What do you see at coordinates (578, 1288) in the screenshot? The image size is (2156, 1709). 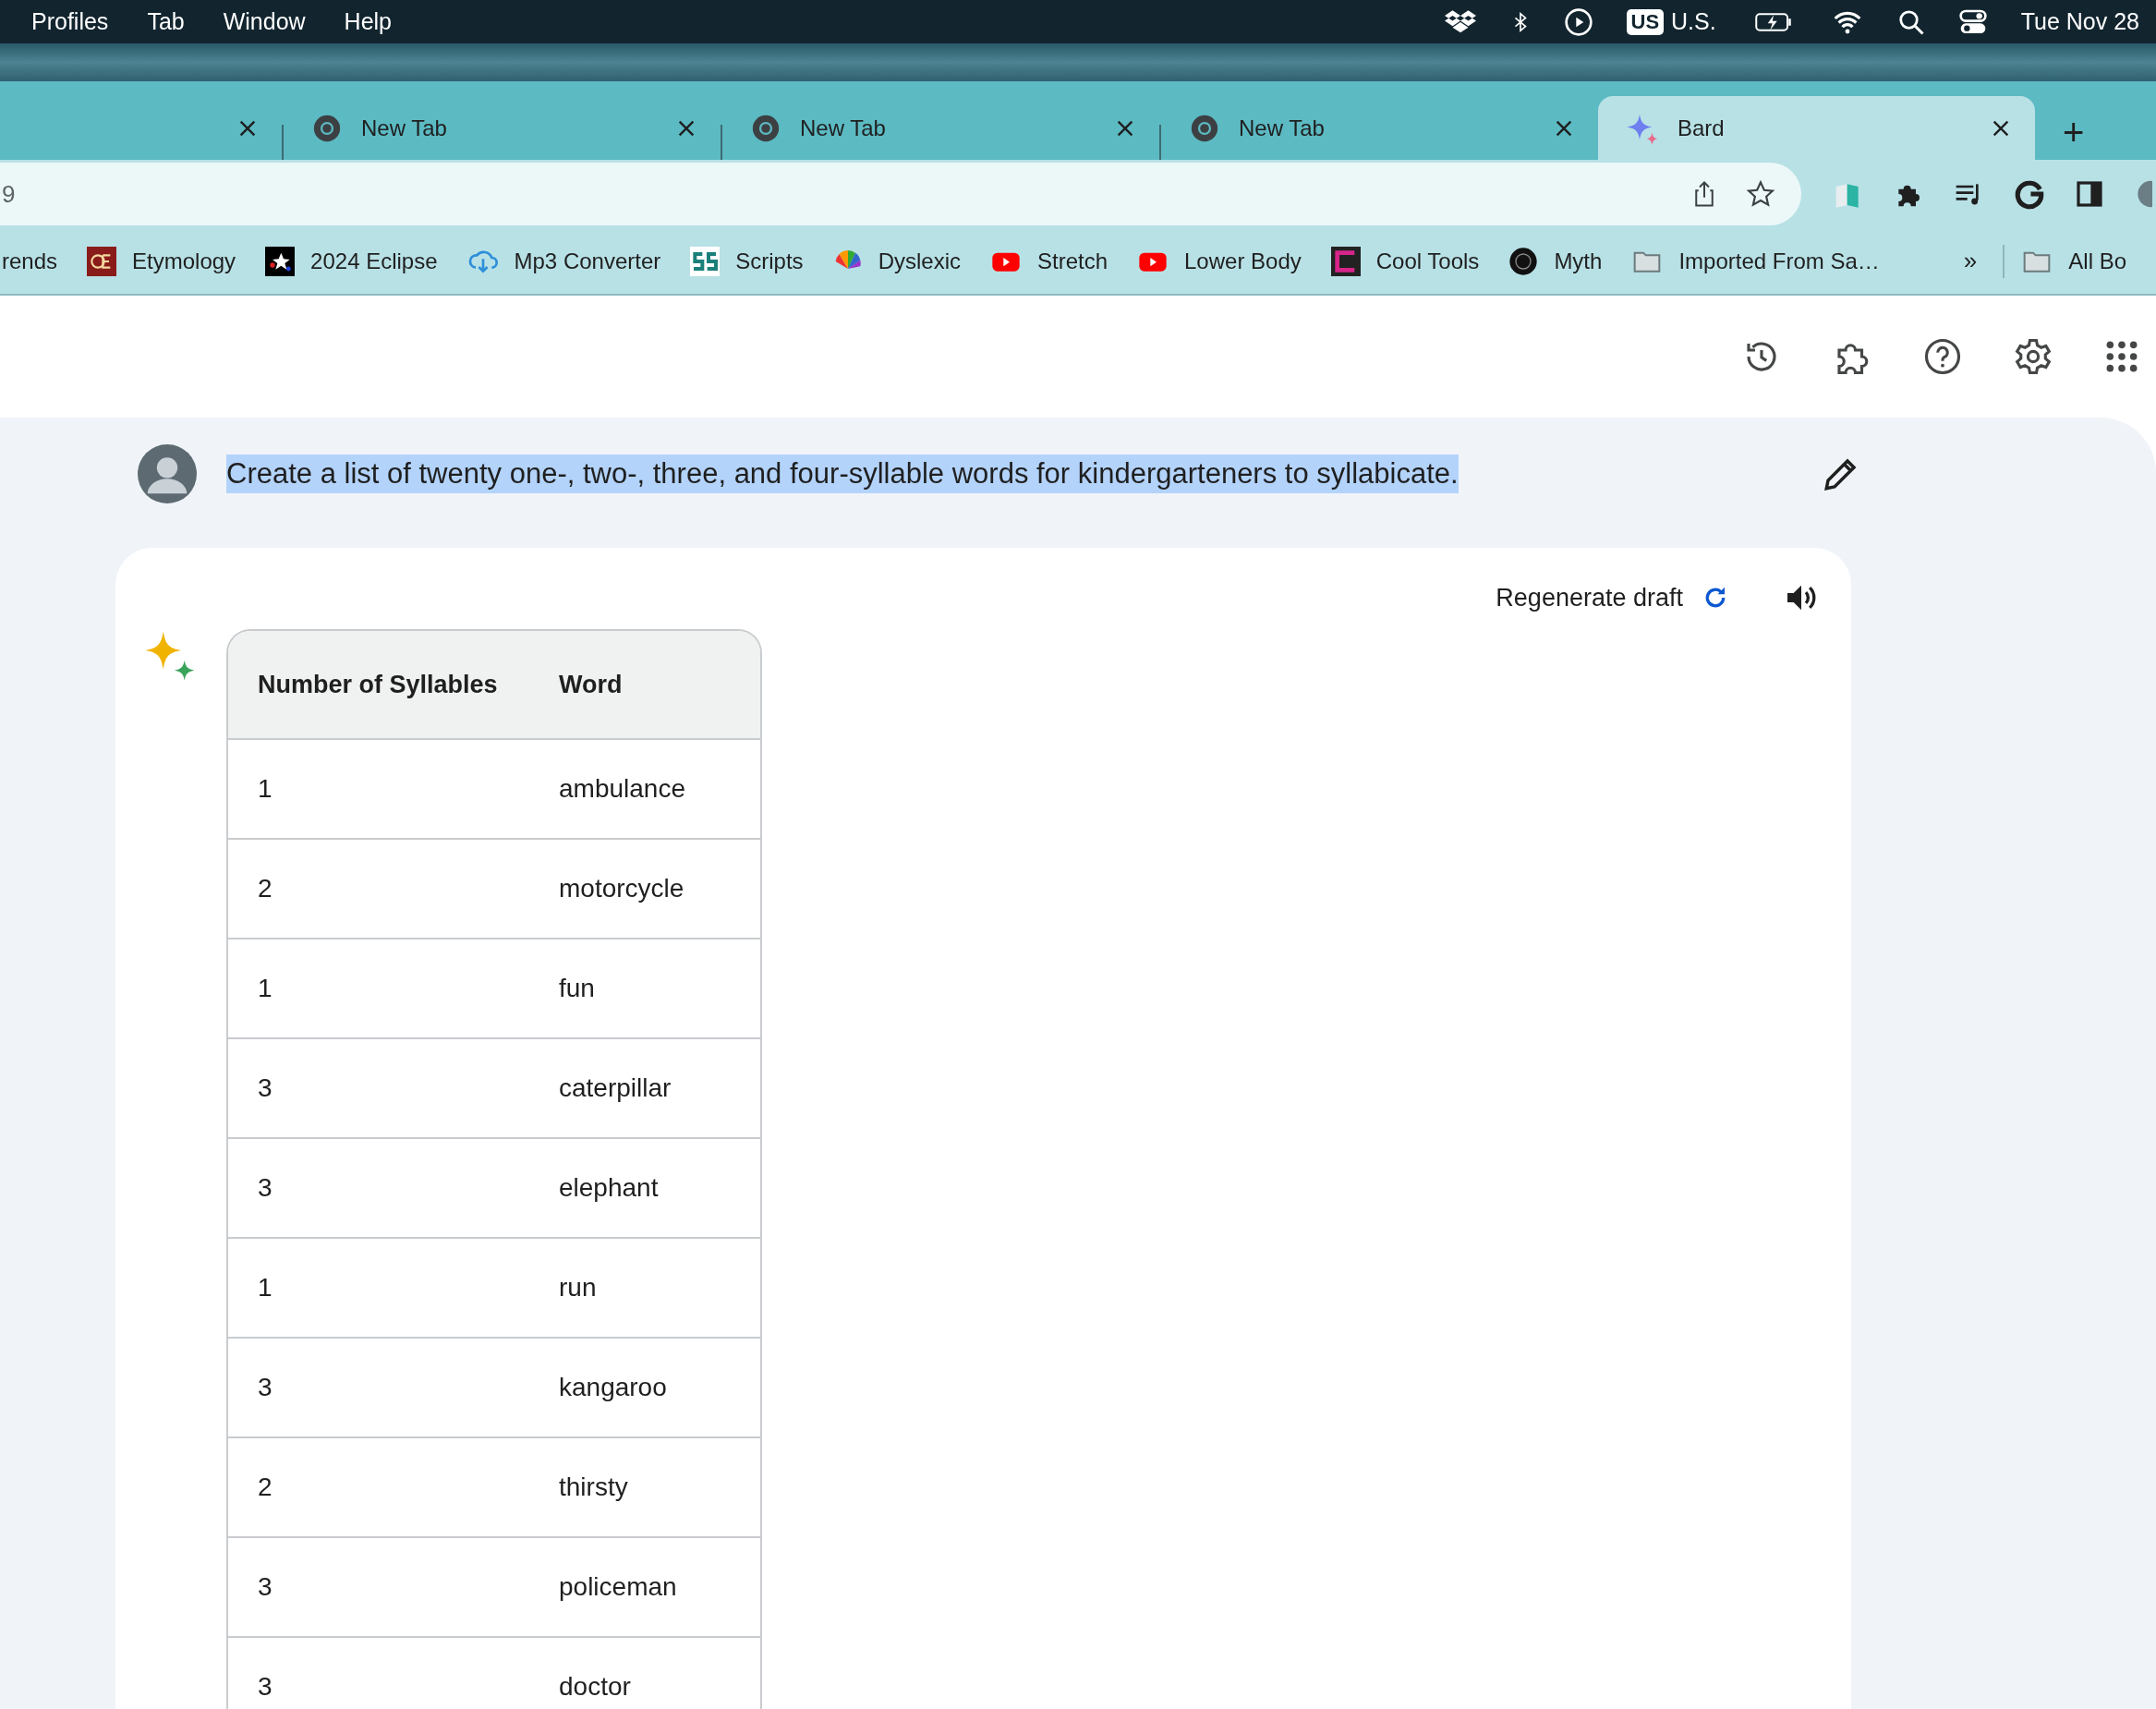 I see `table-cell-text: run` at bounding box center [578, 1288].